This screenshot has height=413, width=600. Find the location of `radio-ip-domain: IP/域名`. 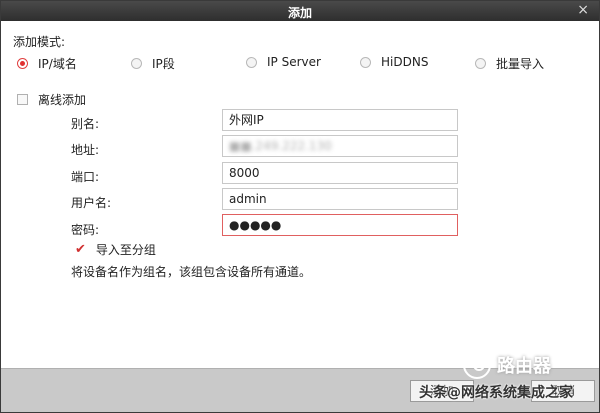

radio-ip-domain: IP/域名 is located at coordinates (47, 63).